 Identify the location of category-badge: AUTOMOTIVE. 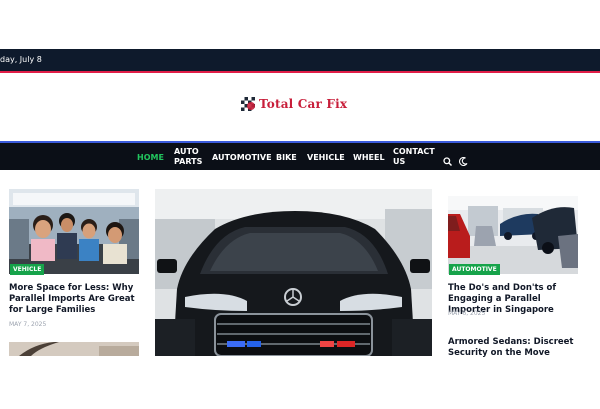
(474, 269).